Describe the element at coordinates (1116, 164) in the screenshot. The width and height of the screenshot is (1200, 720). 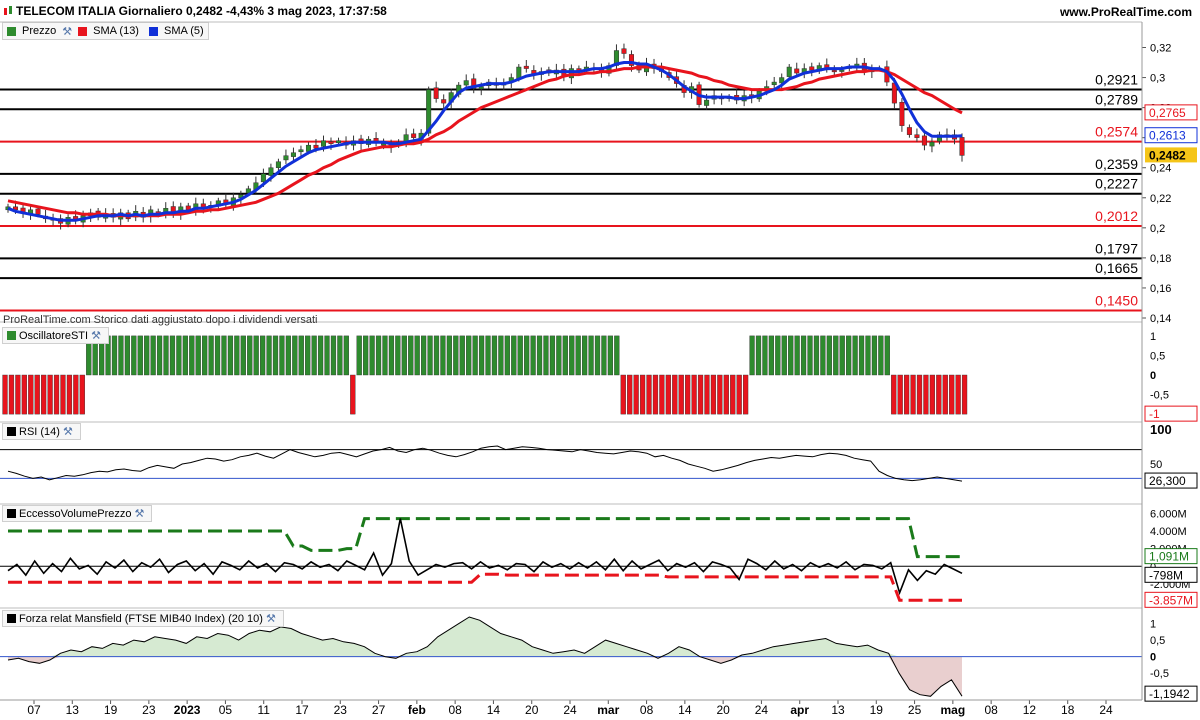
I see `level-label: 0,2359` at that location.